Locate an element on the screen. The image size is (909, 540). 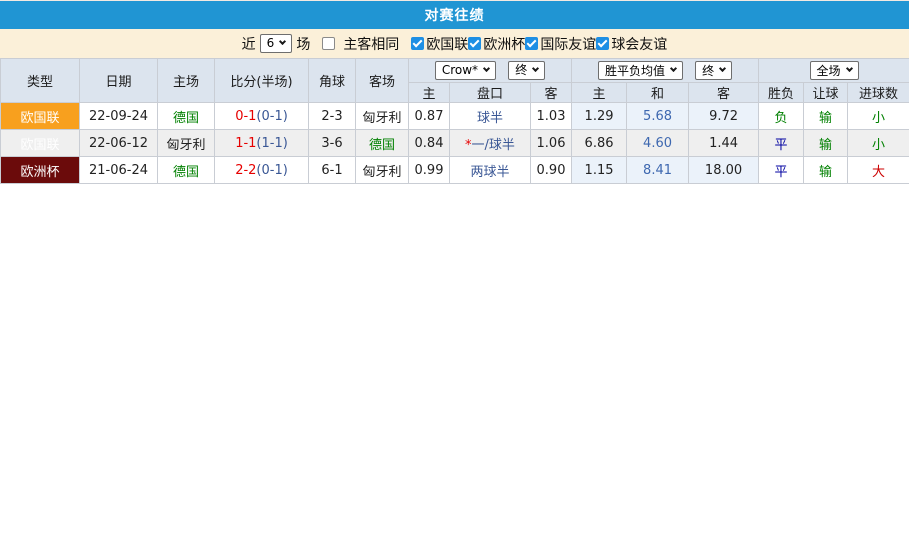
scope-select: 全场 is located at coordinates (834, 70).